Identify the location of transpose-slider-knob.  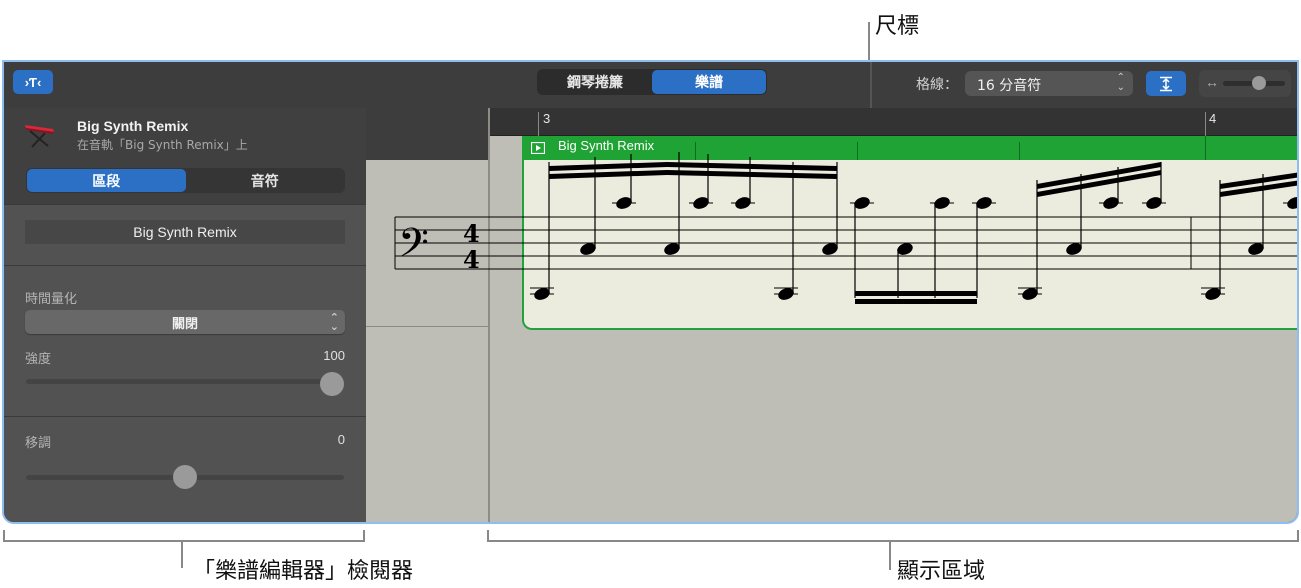
(185, 477).